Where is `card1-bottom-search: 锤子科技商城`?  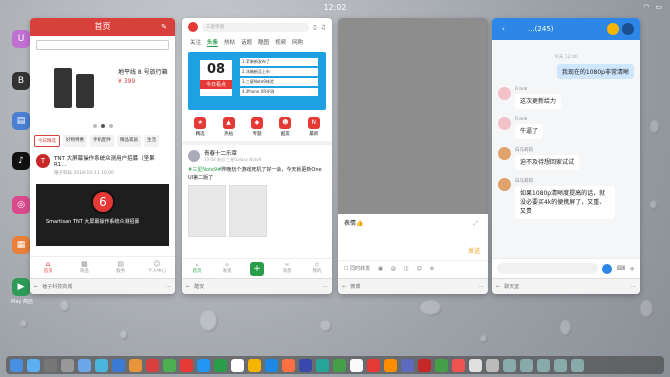
card1-bottom-search: 锤子科技商城 is located at coordinates (102, 286).